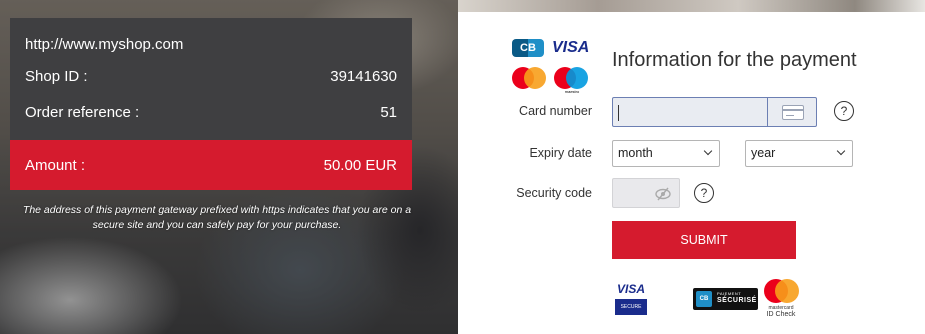  Describe the element at coordinates (704, 299) in the screenshot. I see `cb-badge: CB` at that location.